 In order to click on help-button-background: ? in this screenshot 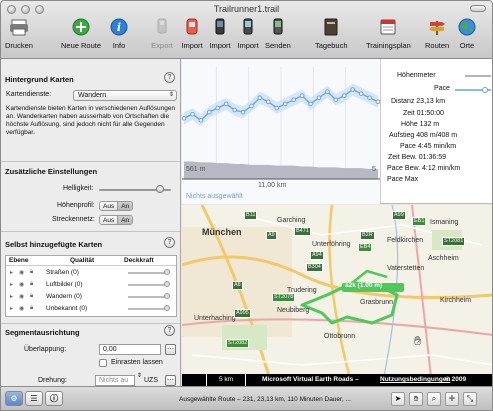, I will do `click(169, 77)`.